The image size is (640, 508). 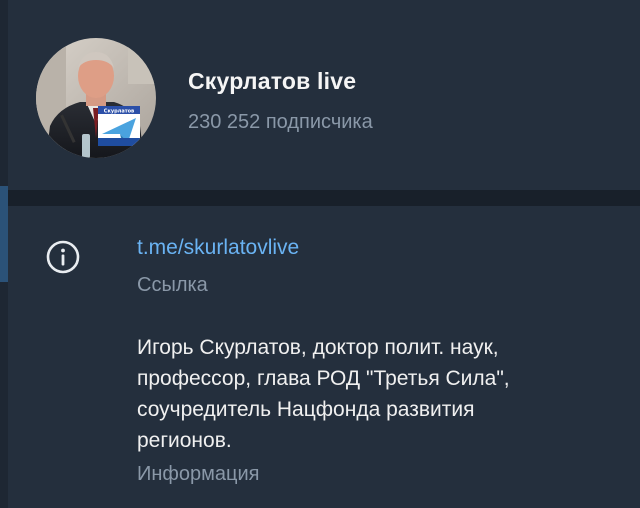 What do you see at coordinates (318, 347) in the screenshot?
I see `description-line: Игорь Скурлатов, доктор полит. наук,` at bounding box center [318, 347].